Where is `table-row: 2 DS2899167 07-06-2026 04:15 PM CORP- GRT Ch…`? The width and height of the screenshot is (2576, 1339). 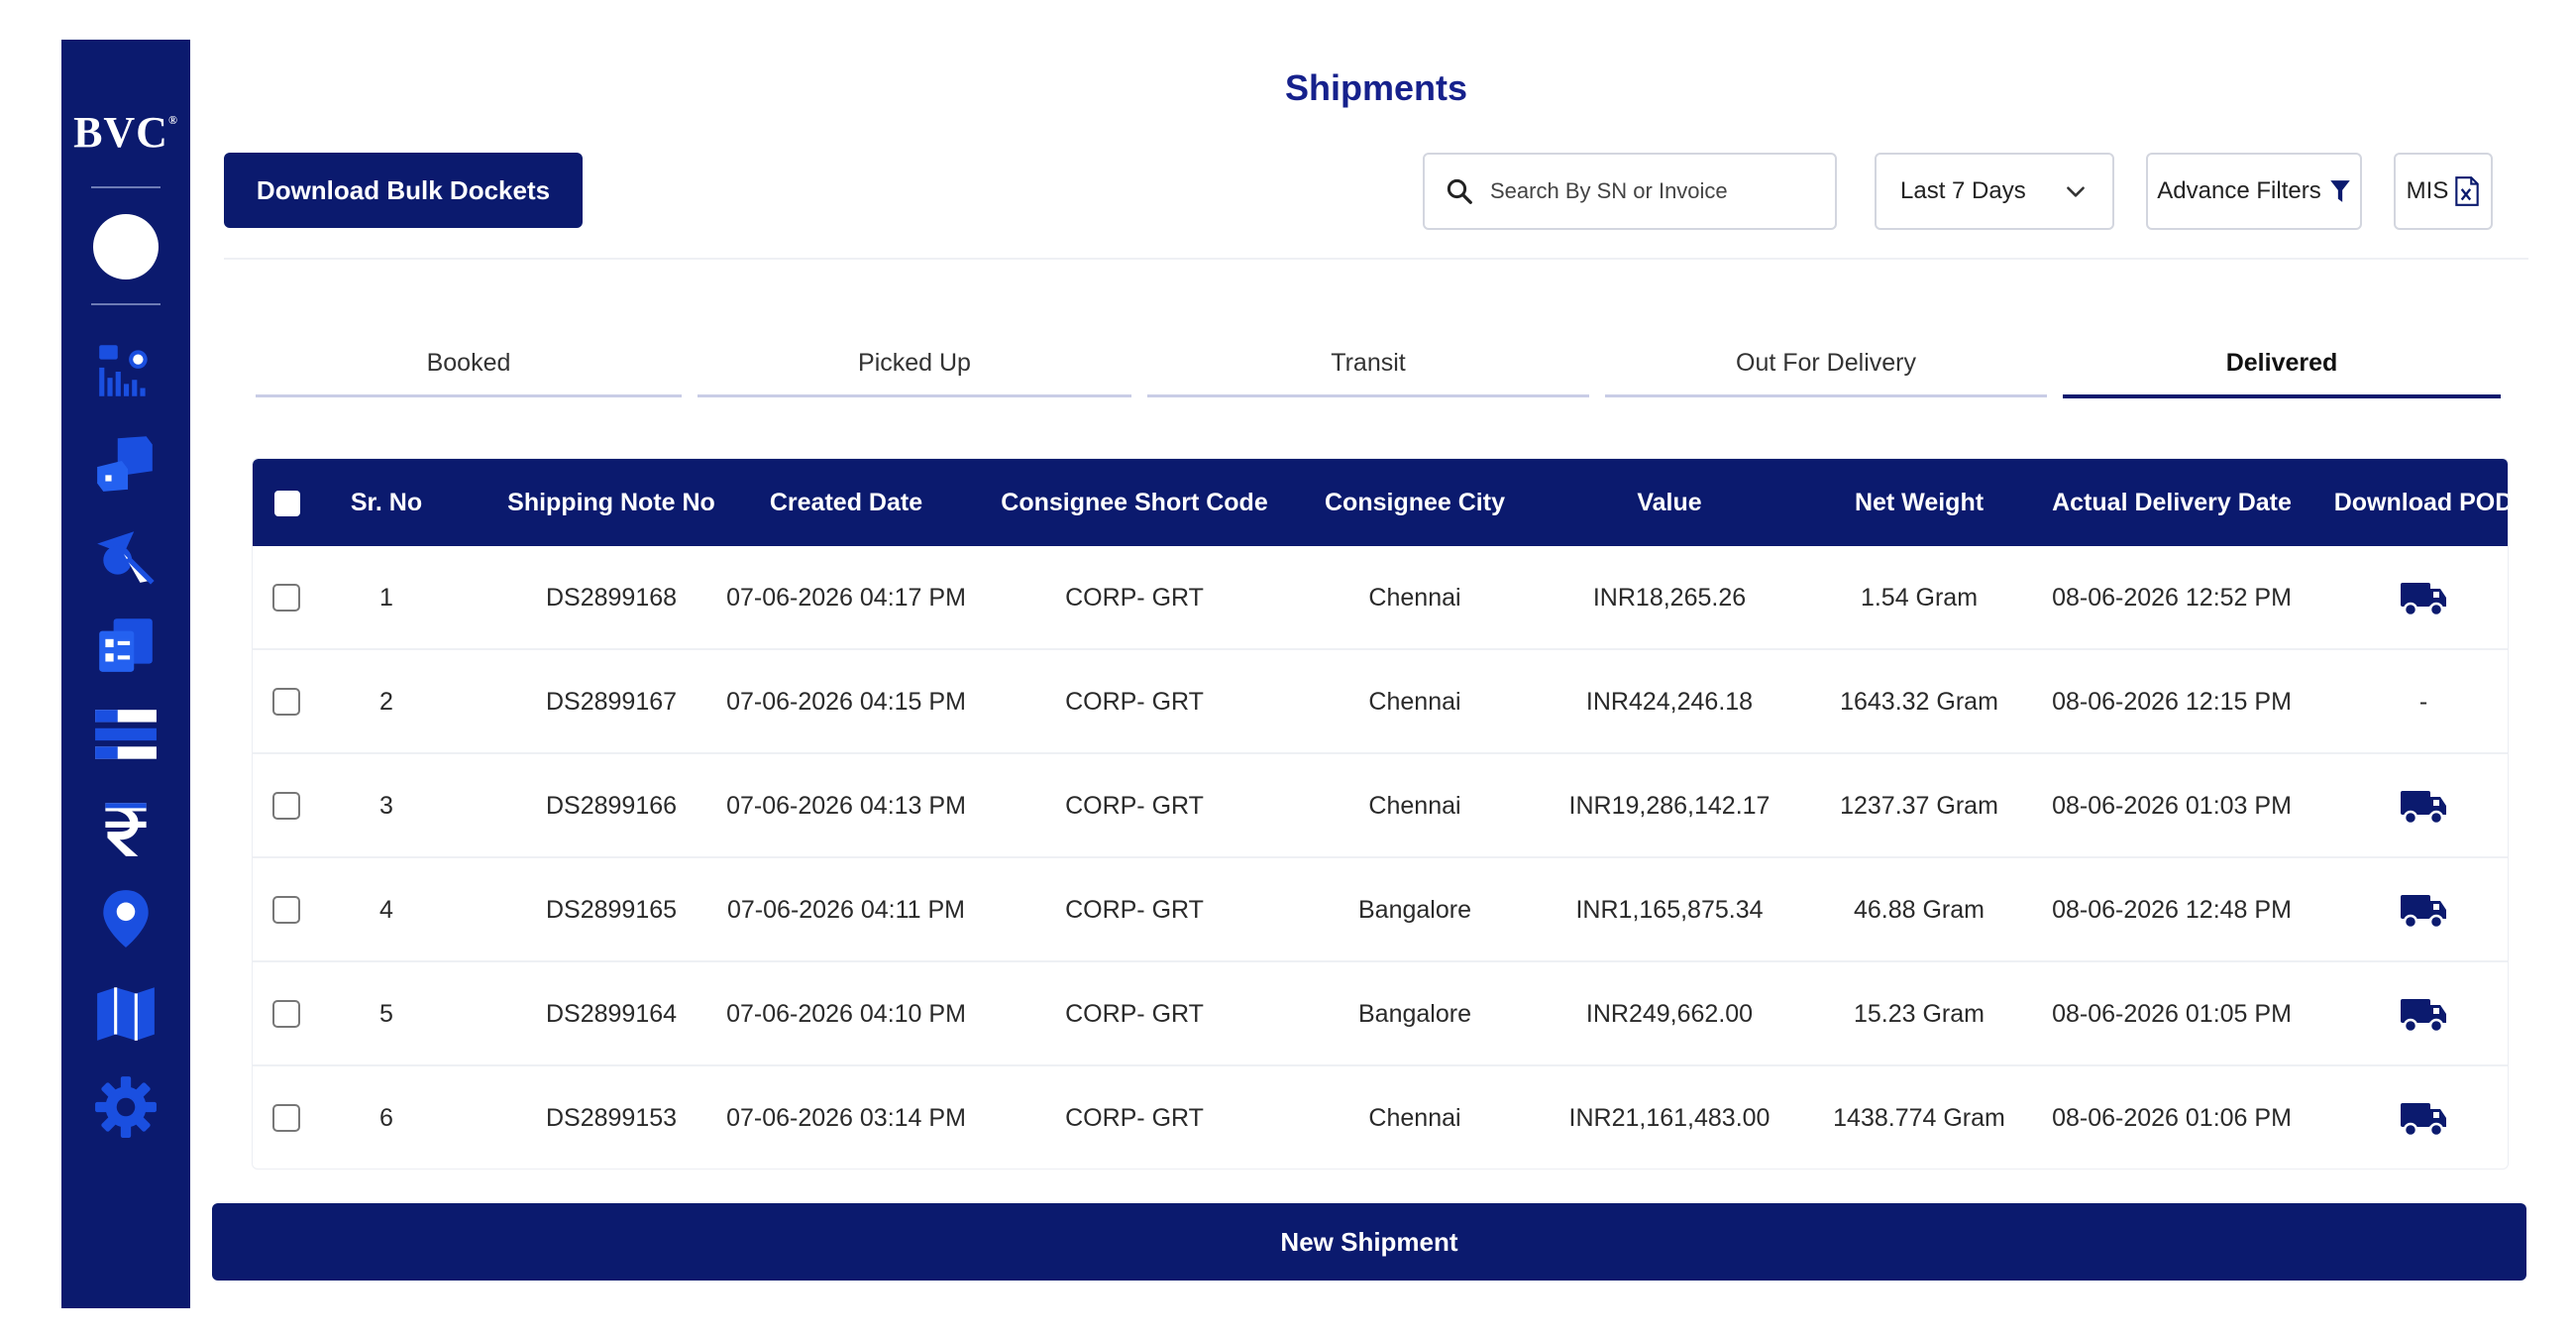
table-row: 2 DS2899167 07-06-2026 04:15 PM CORP- GRT Ch… is located at coordinates (1381, 702).